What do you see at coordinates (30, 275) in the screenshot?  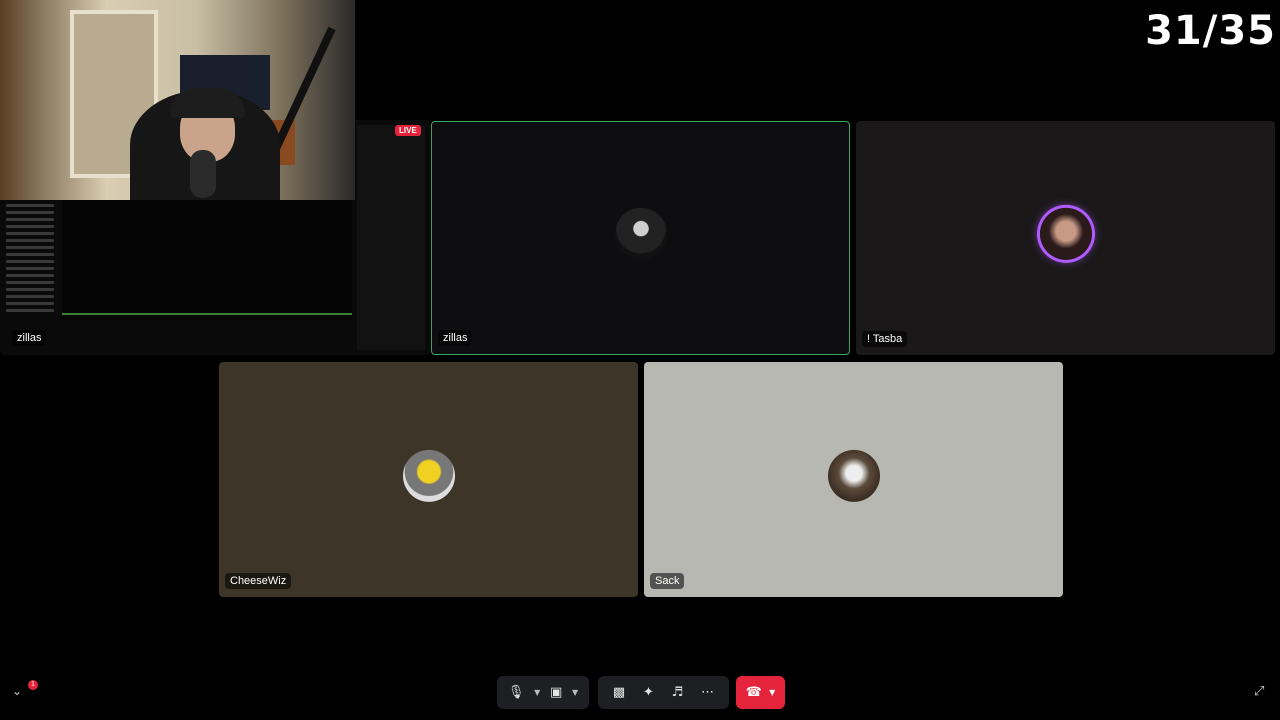 I see `shared-sidebar` at bounding box center [30, 275].